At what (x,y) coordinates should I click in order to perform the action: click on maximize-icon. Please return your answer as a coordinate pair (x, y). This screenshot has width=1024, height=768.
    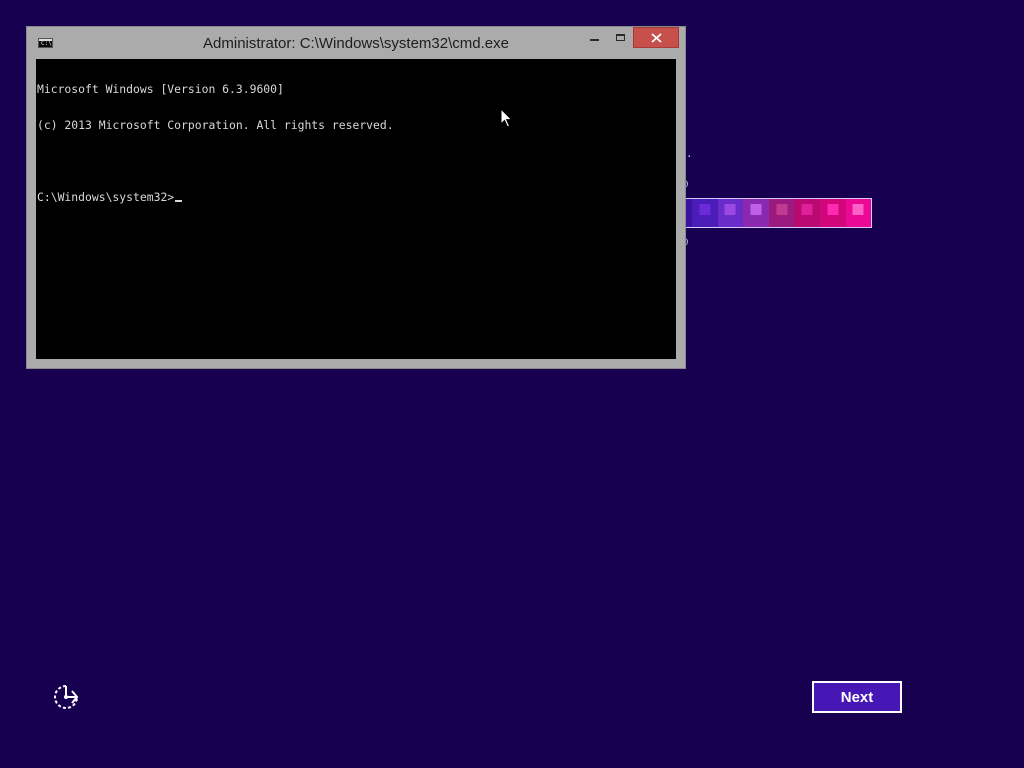
    Looking at the image, I should click on (620, 37).